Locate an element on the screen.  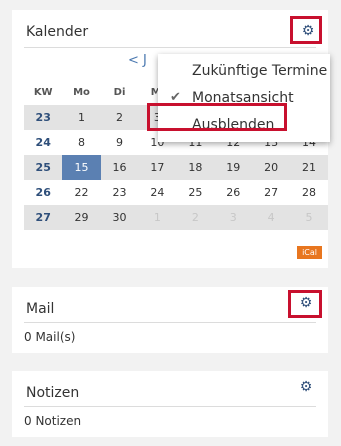
menu-item-future-appointments: Zukünftige Termine is located at coordinates (244, 71).